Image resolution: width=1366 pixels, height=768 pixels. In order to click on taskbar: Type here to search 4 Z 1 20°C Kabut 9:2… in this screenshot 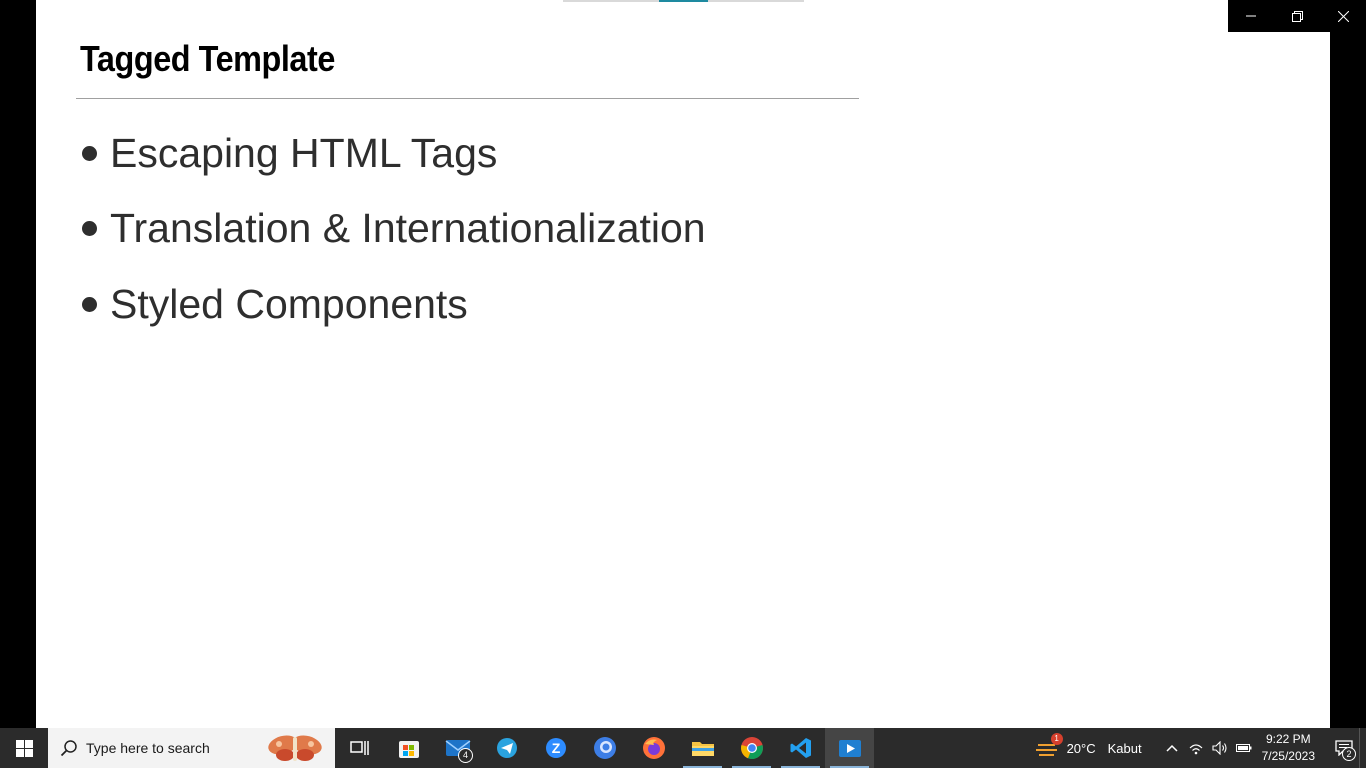, I will do `click(683, 748)`.